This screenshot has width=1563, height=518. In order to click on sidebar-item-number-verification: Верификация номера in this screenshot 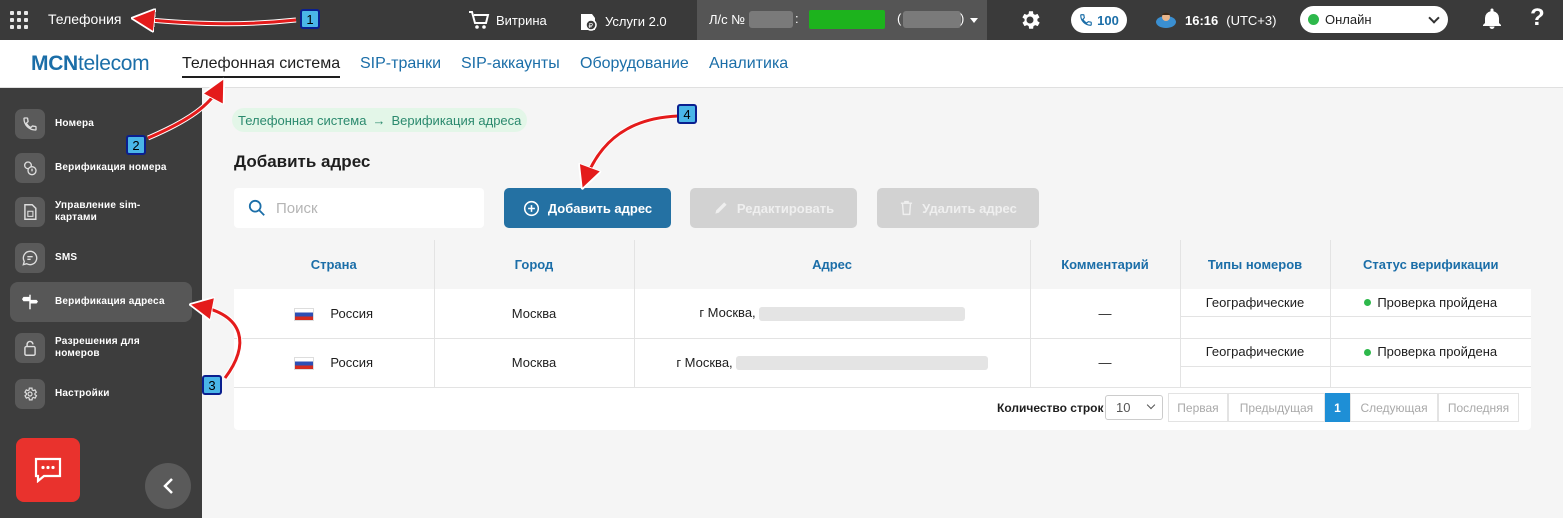, I will do `click(101, 168)`.